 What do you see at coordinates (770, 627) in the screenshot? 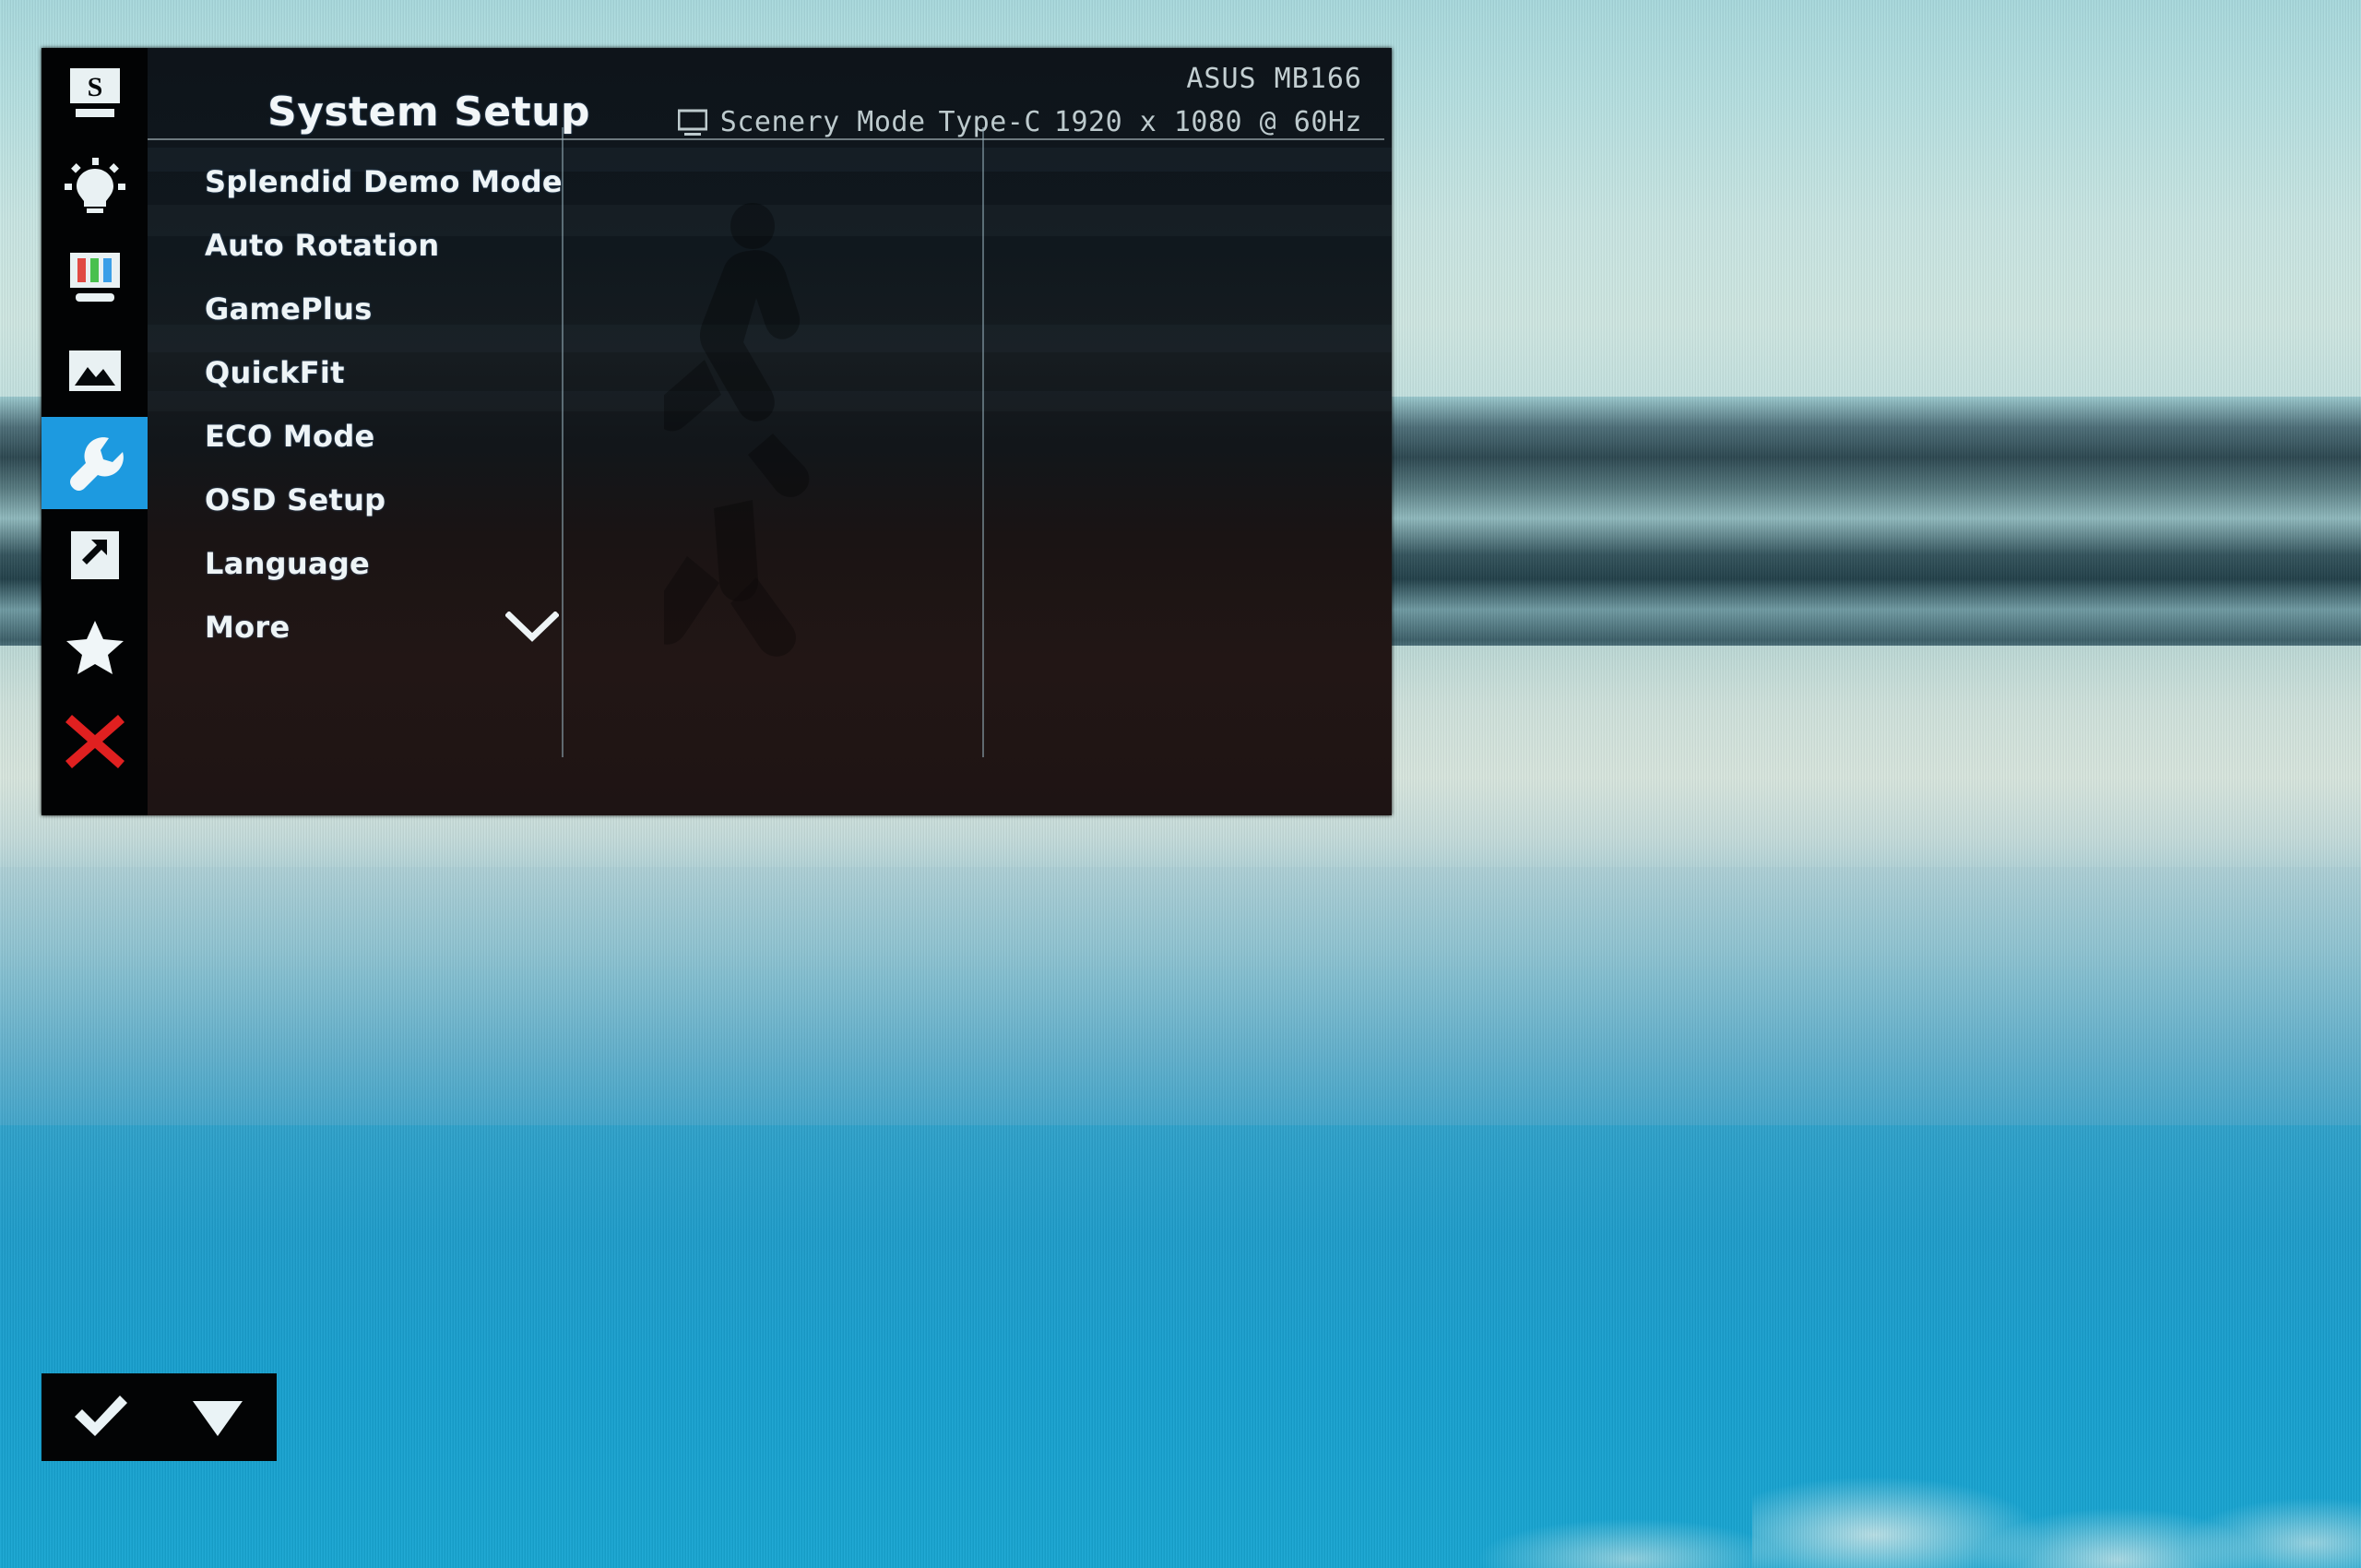
I see `menu-item-more: More` at bounding box center [770, 627].